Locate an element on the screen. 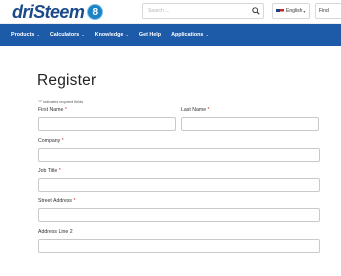  address-line-2-label: Address Line 2 is located at coordinates (55, 232).